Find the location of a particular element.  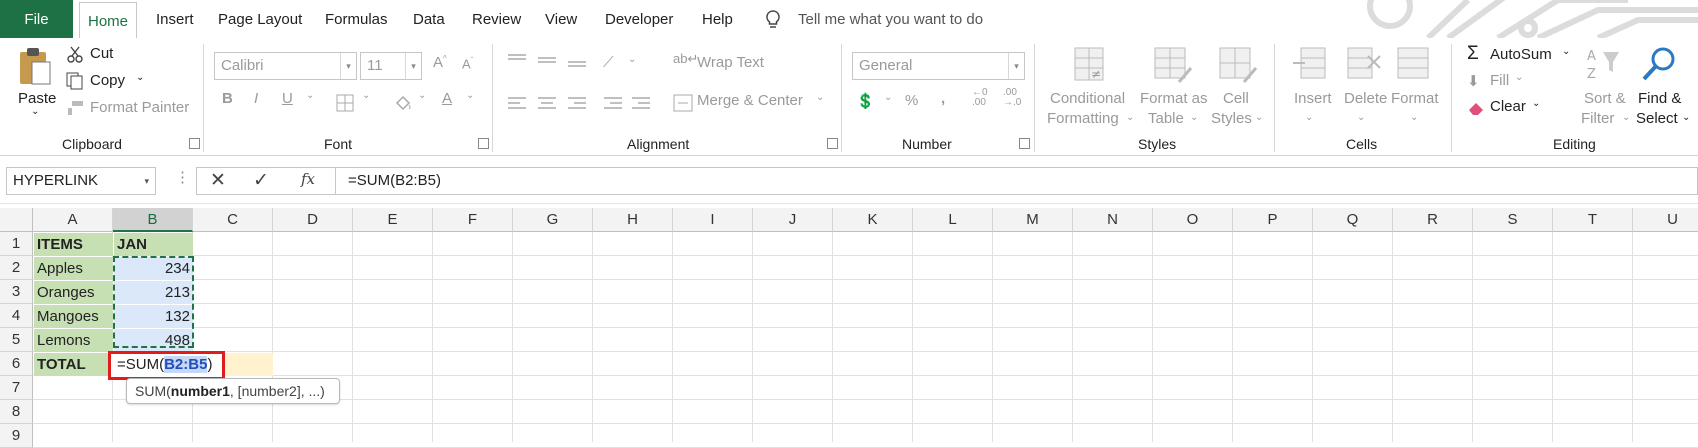

font-color-icon: A is located at coordinates (447, 98).